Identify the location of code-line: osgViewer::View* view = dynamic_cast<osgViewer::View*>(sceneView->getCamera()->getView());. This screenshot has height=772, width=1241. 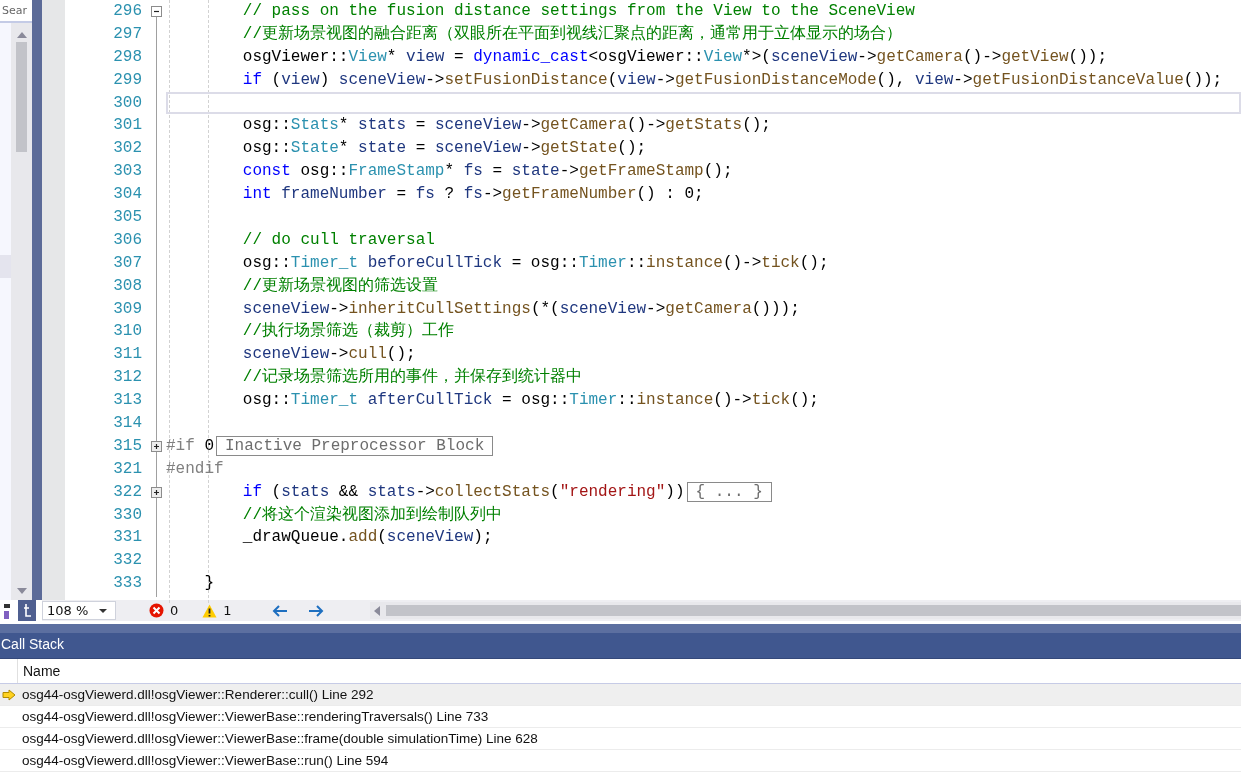
(674, 57).